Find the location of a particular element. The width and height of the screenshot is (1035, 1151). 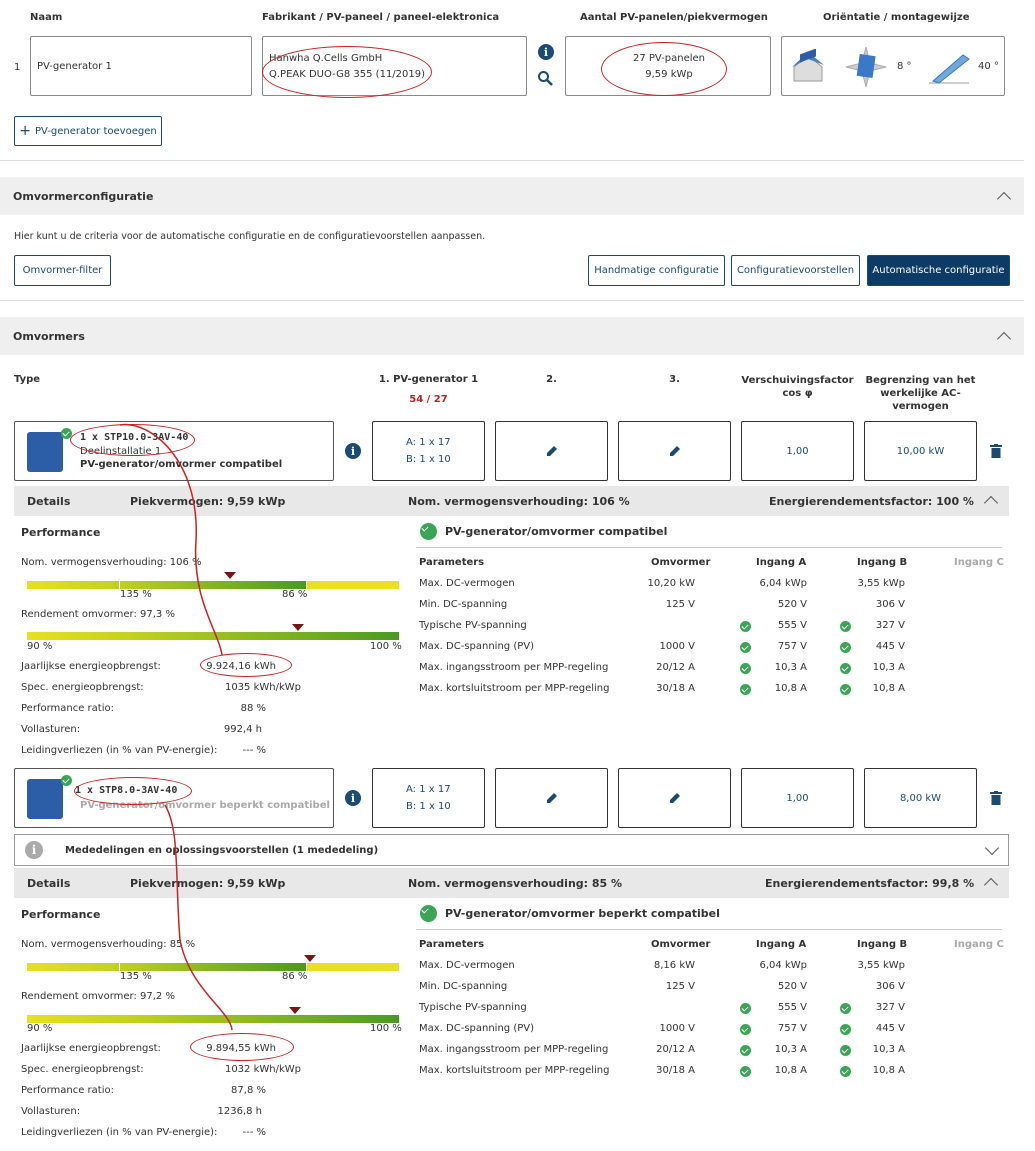

auto-config-button: Automatische configuratie is located at coordinates (938, 270).